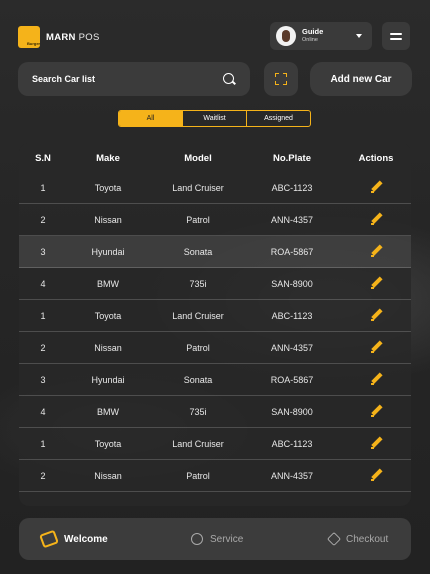 Image resolution: width=430 pixels, height=574 pixels. Describe the element at coordinates (286, 36) in the screenshot. I see `avatar` at that location.